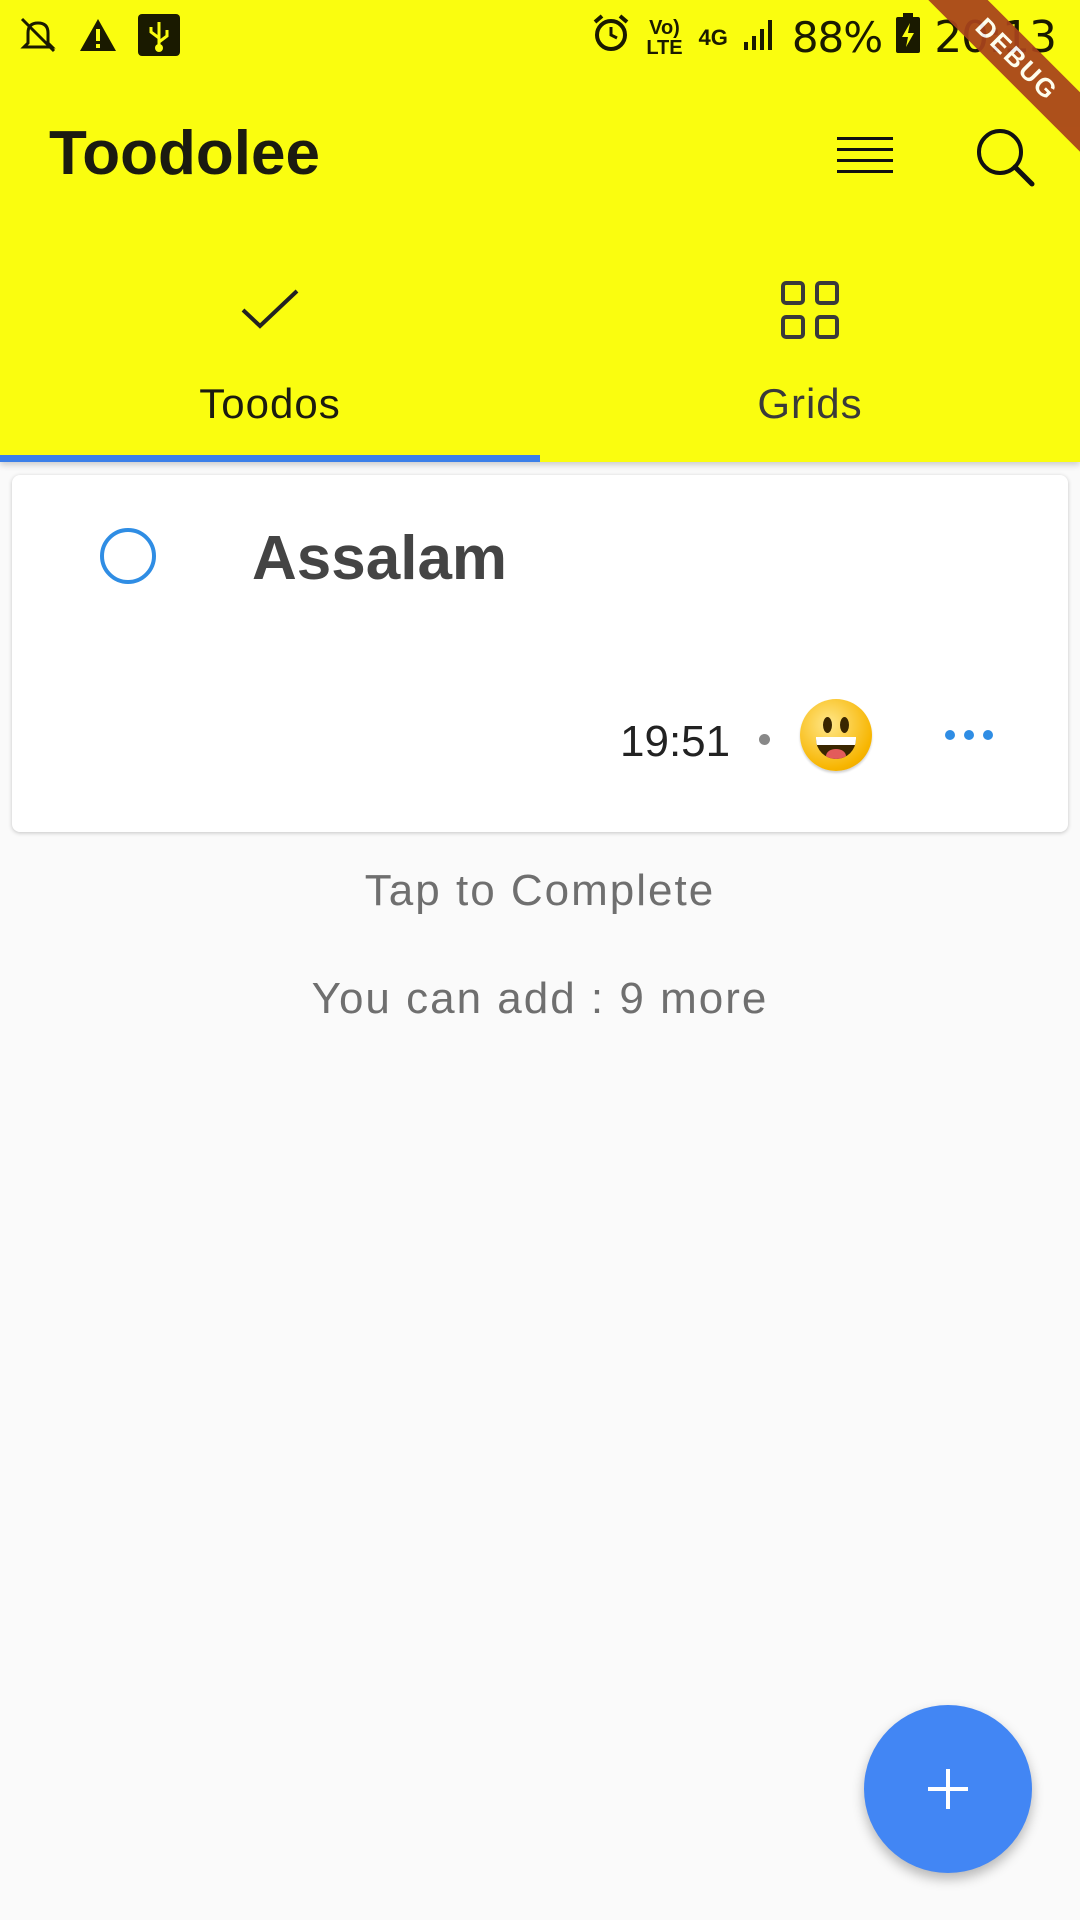  Describe the element at coordinates (760, 38) in the screenshot. I see `signal-icon` at that location.